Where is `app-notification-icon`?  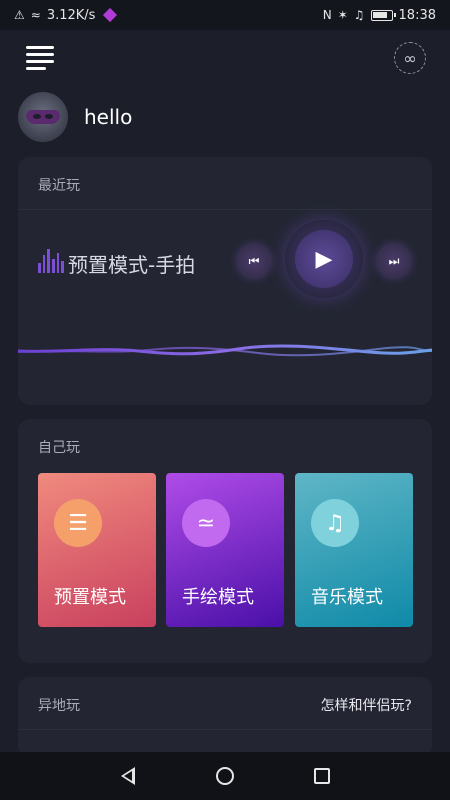 app-notification-icon is located at coordinates (110, 15).